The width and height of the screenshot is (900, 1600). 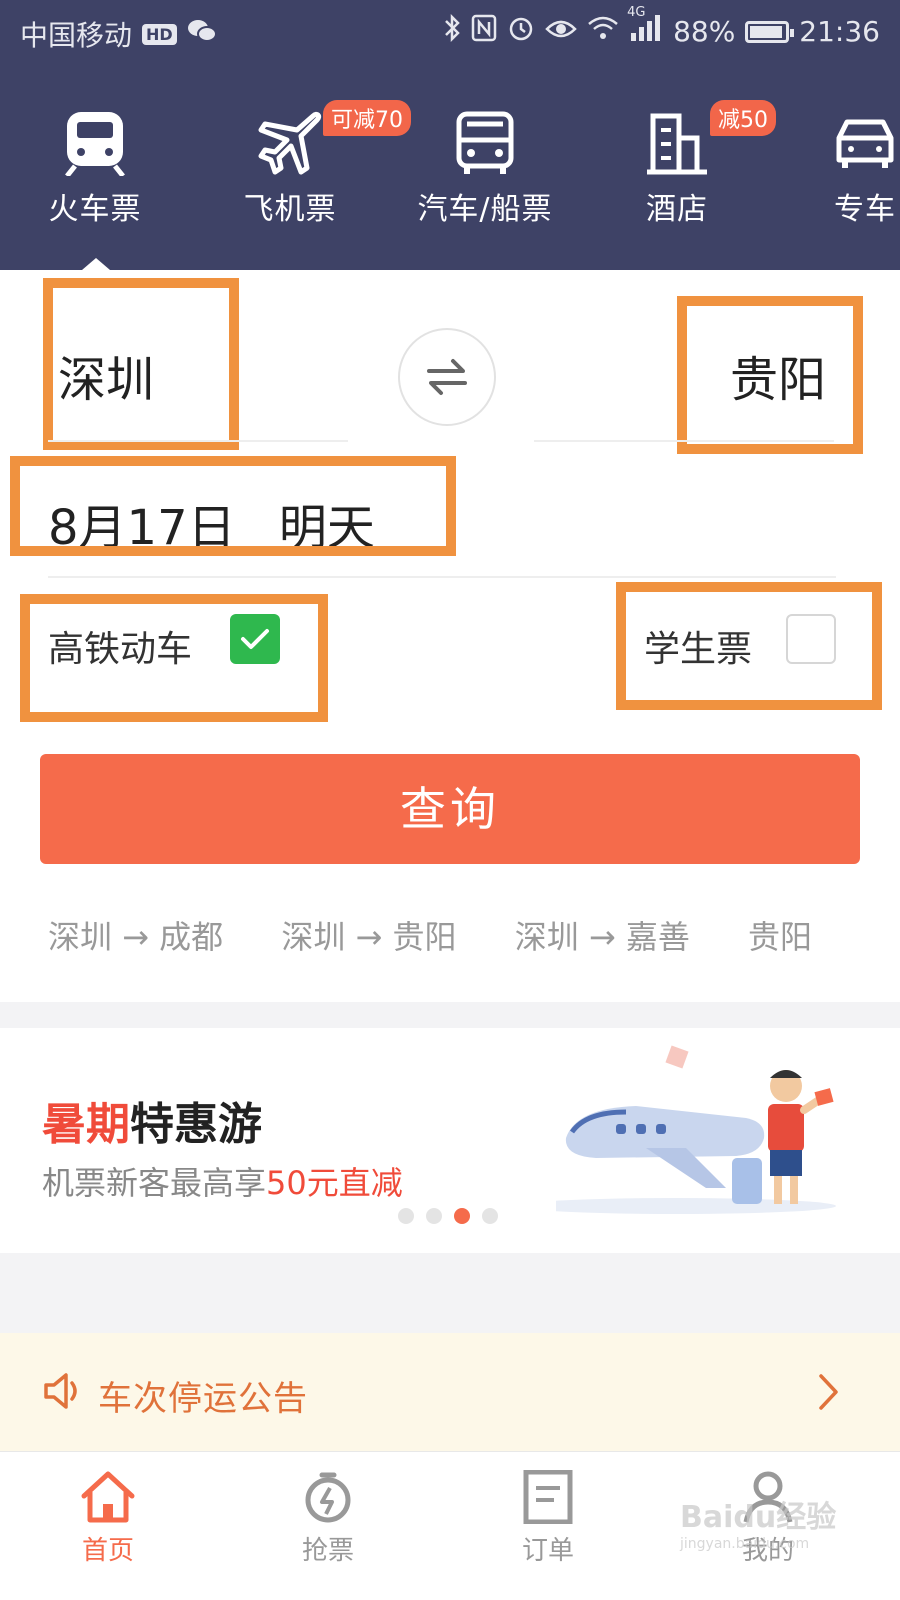 What do you see at coordinates (828, 1392) in the screenshot?
I see `chevron-right-icon` at bounding box center [828, 1392].